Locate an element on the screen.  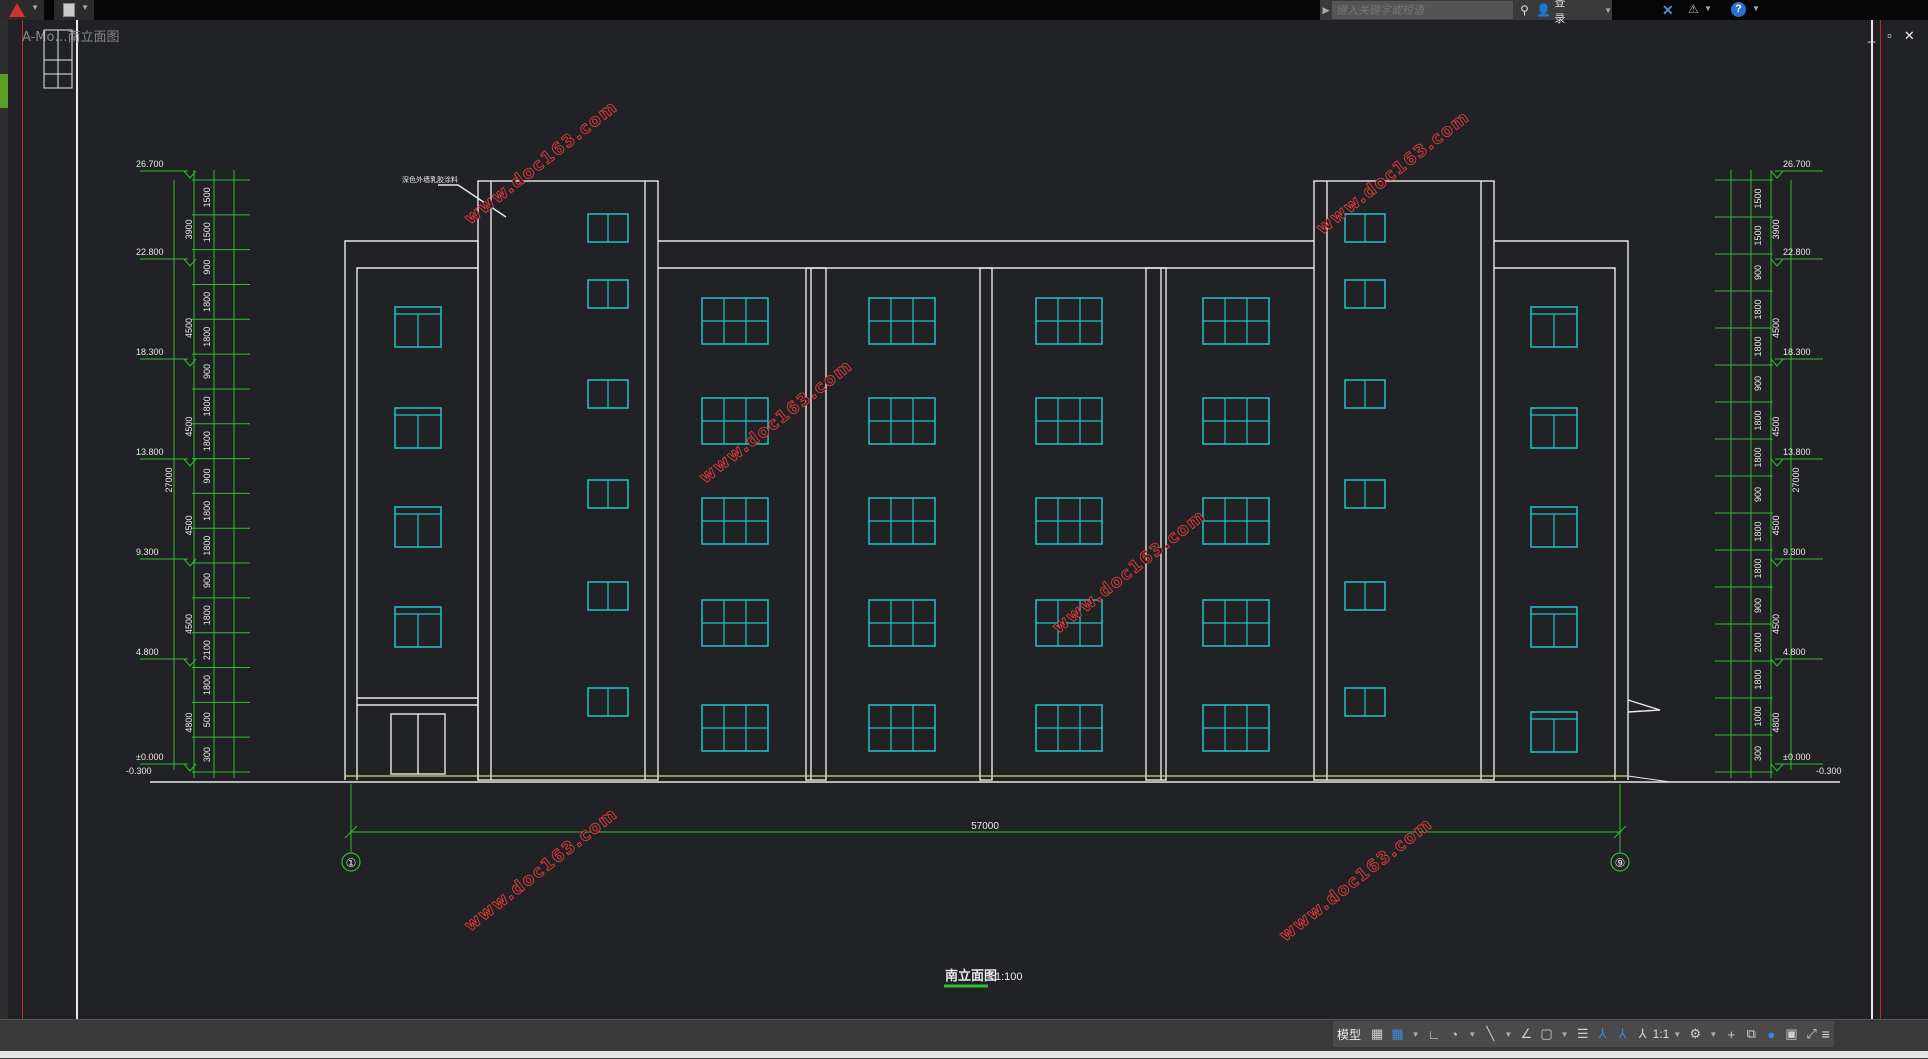
dimension-text: 2000 is located at coordinates (1758, 642).